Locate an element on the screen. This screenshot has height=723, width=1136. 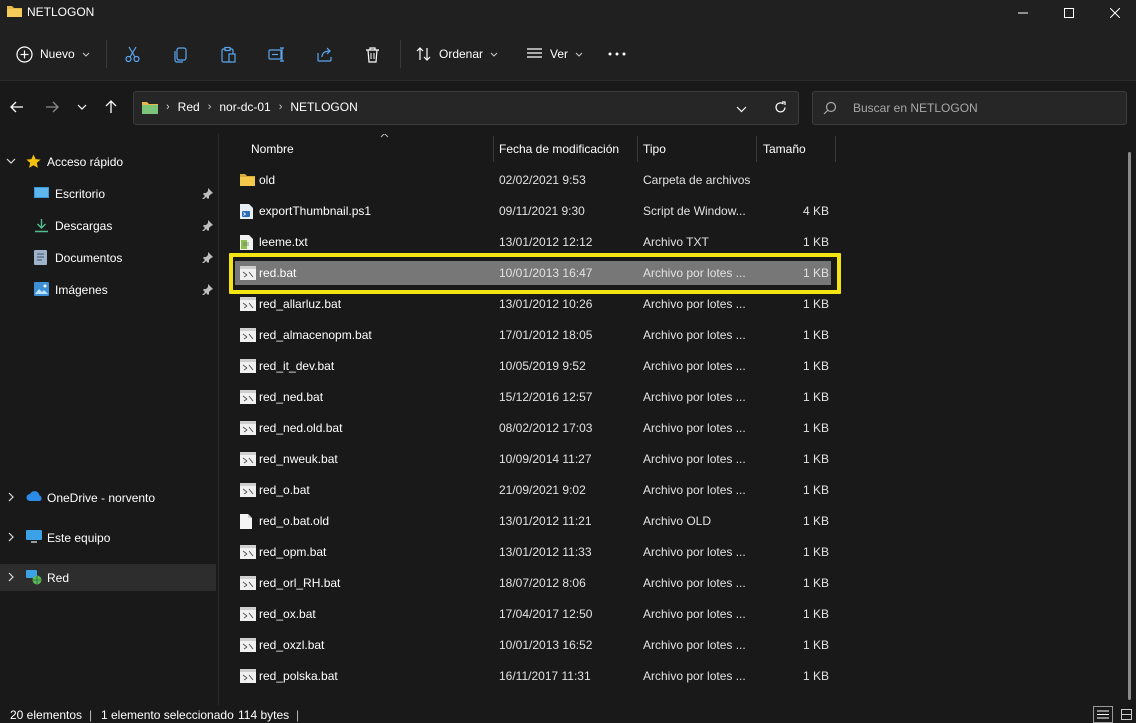
toolbar-divider is located at coordinates (400, 54).